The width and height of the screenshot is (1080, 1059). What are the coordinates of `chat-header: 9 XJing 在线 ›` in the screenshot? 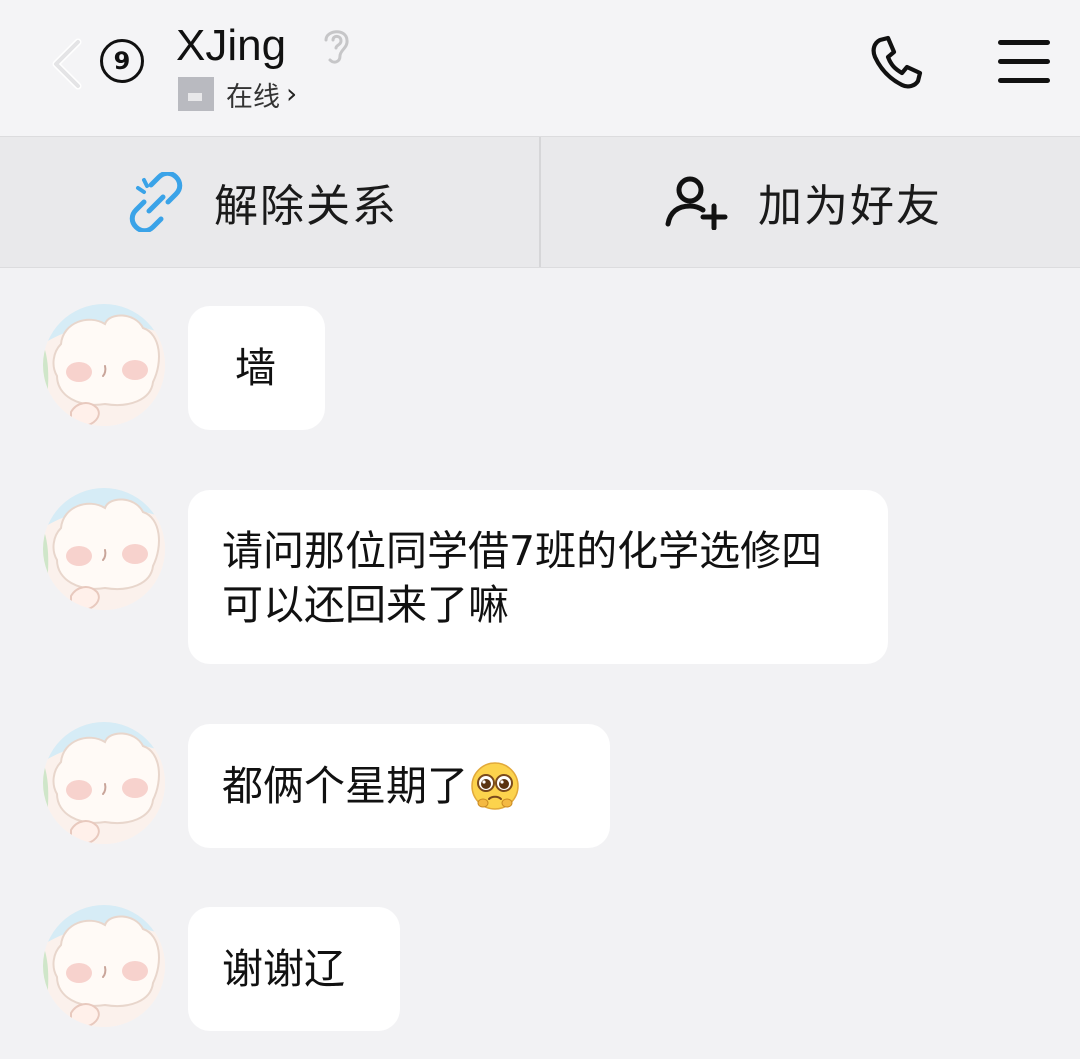 It's located at (540, 68).